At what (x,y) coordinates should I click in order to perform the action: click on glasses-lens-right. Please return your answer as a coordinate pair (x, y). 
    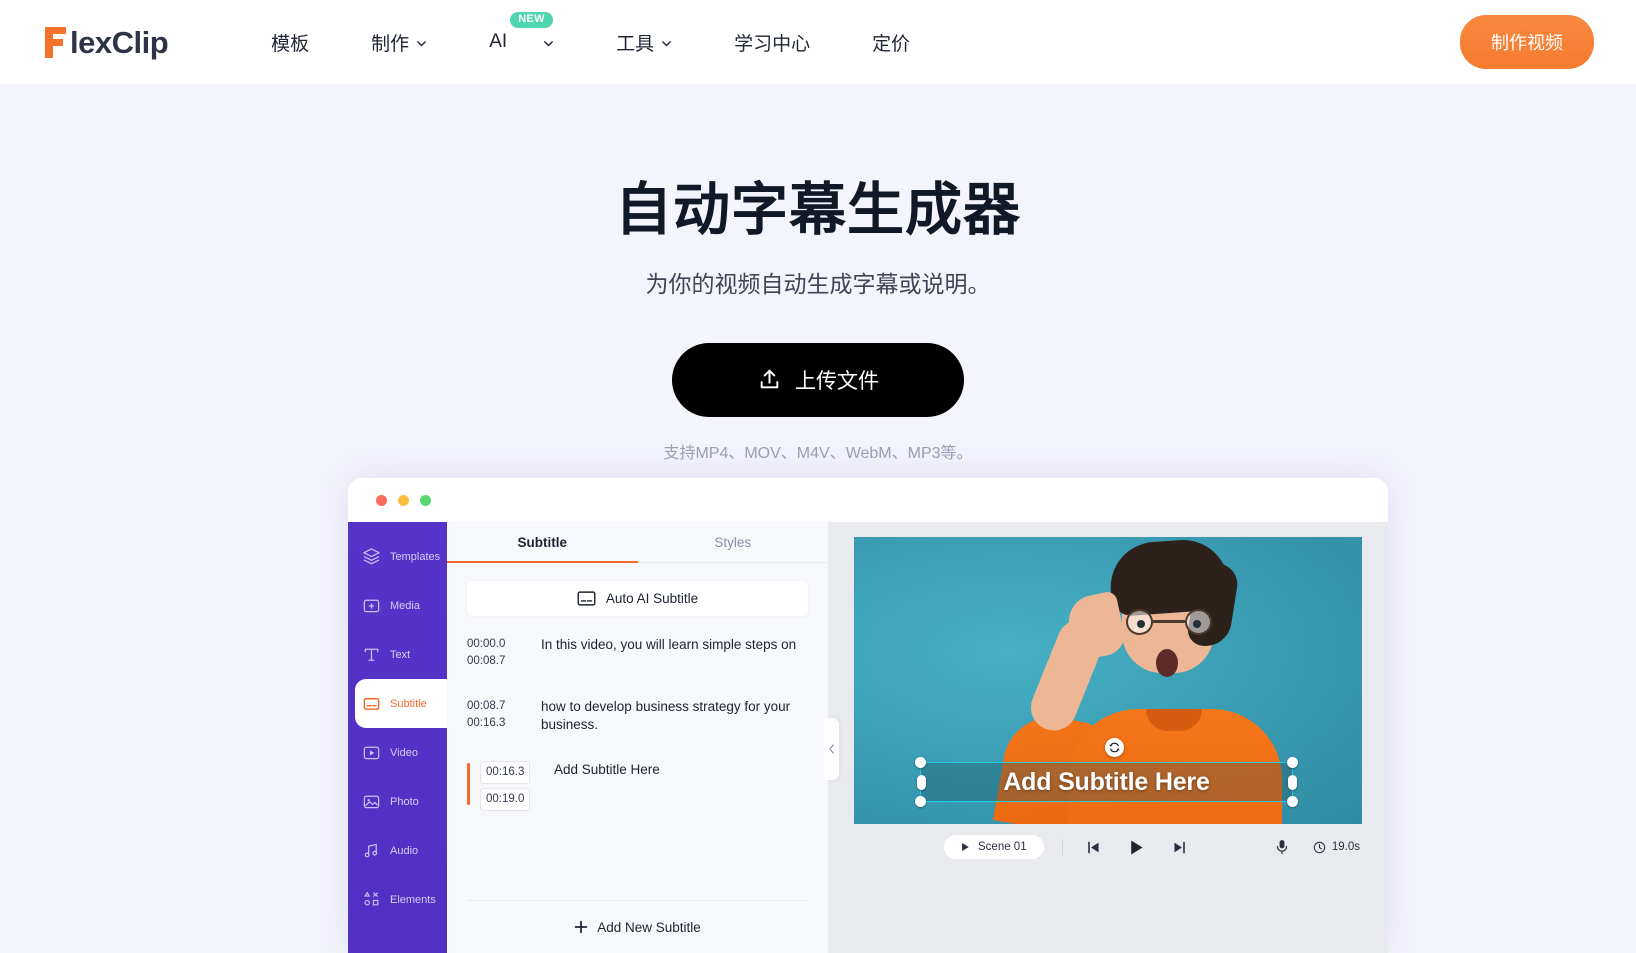
    Looking at the image, I should click on (1198, 622).